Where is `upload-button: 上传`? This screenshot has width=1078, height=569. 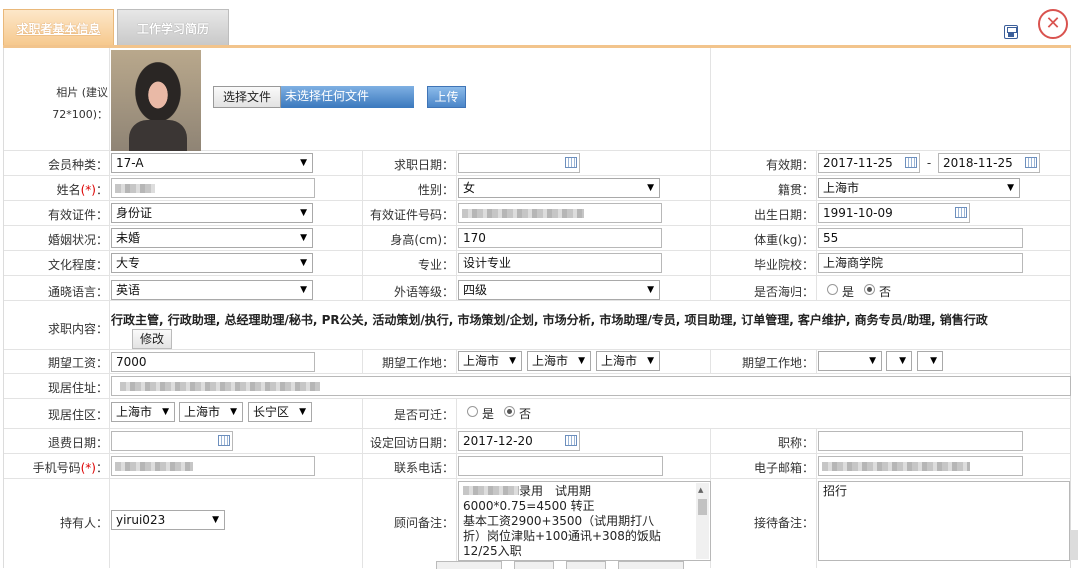
upload-button: 上传 is located at coordinates (446, 97).